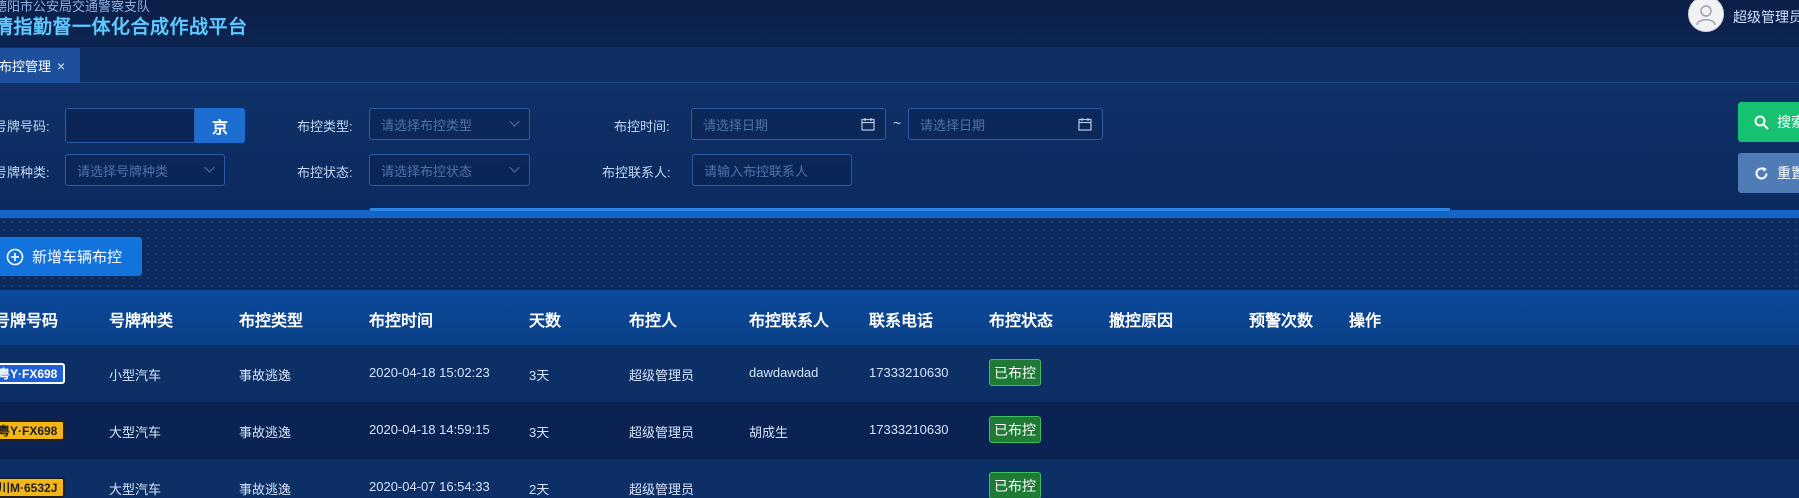  Describe the element at coordinates (636, 172) in the screenshot. I see `contact-label: 布控联系人:` at that location.